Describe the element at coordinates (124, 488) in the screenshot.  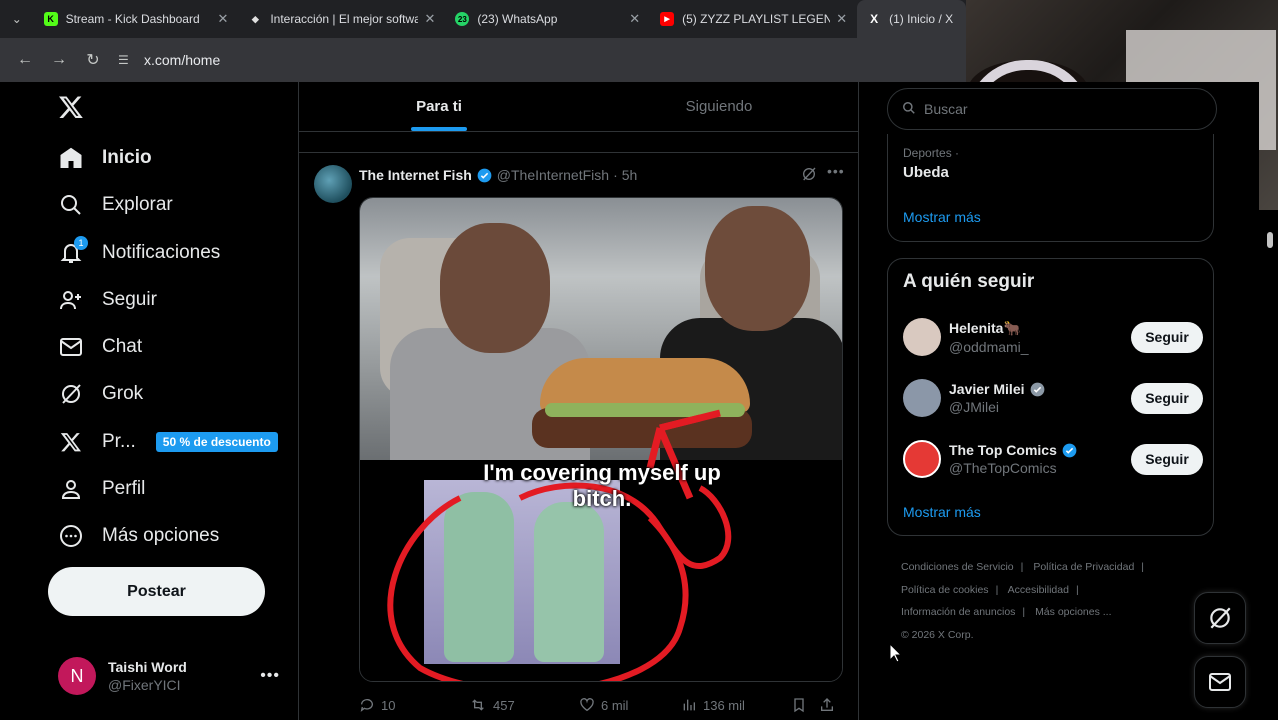
I see `sidebar-item-label: Perfil` at that location.